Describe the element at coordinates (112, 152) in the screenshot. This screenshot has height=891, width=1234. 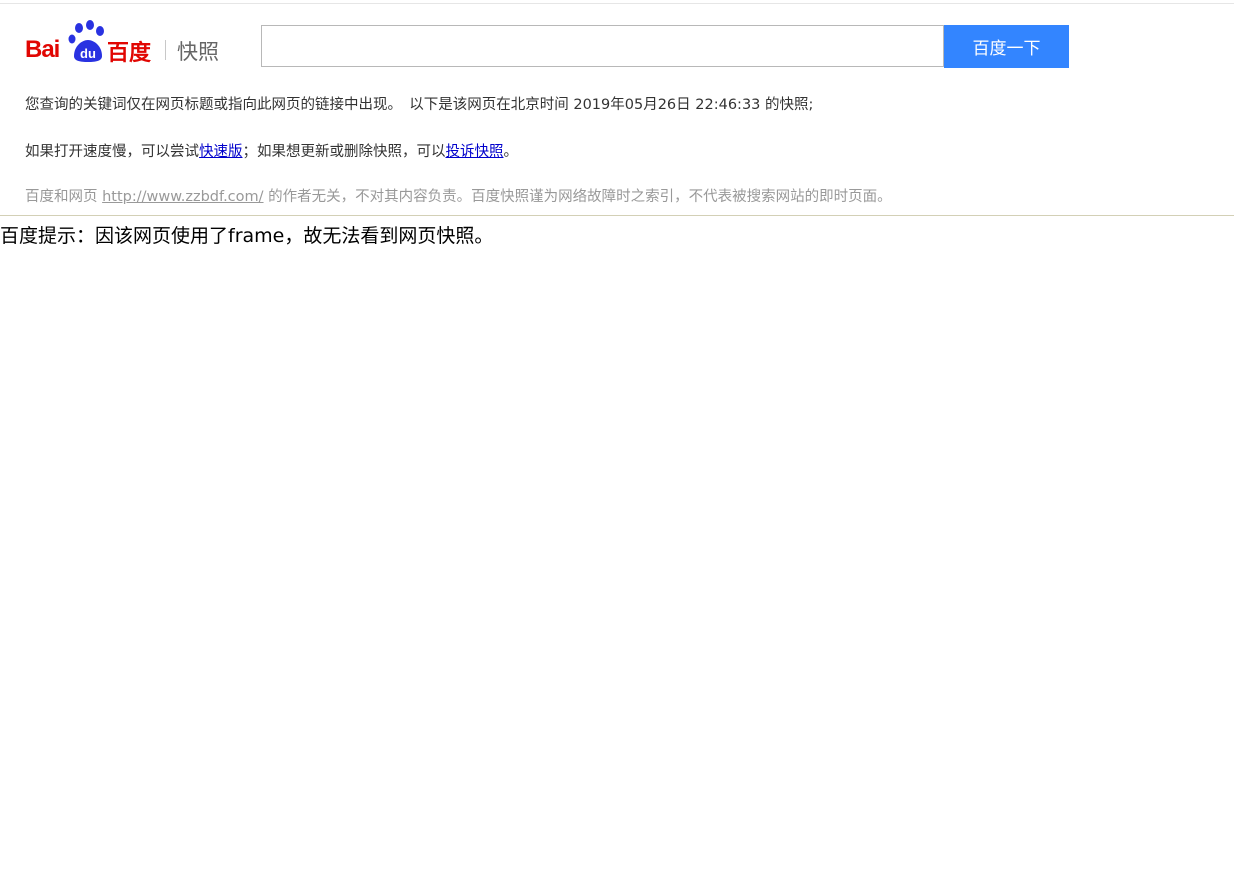
I see `speed-notice-prefix: 如果打开速度慢，可以尝试` at that location.